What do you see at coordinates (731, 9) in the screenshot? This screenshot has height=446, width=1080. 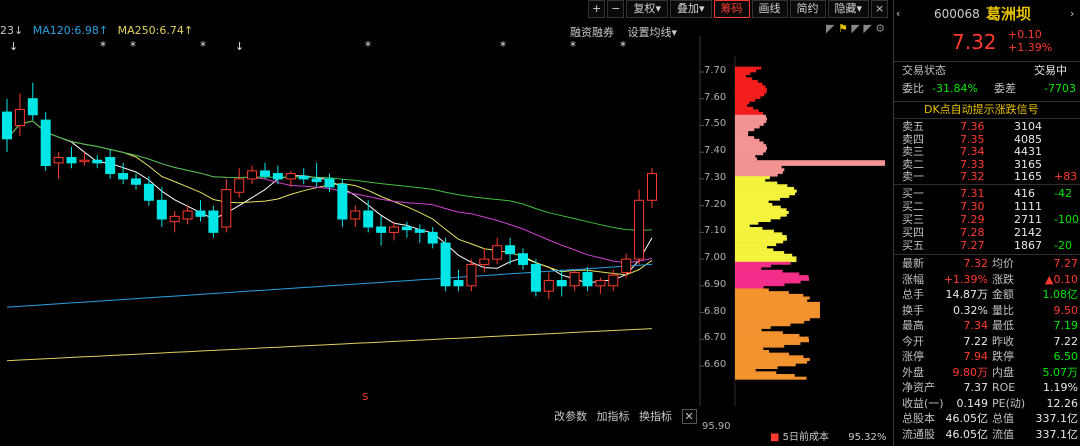 I see `chip-distribution-button: 筹码` at bounding box center [731, 9].